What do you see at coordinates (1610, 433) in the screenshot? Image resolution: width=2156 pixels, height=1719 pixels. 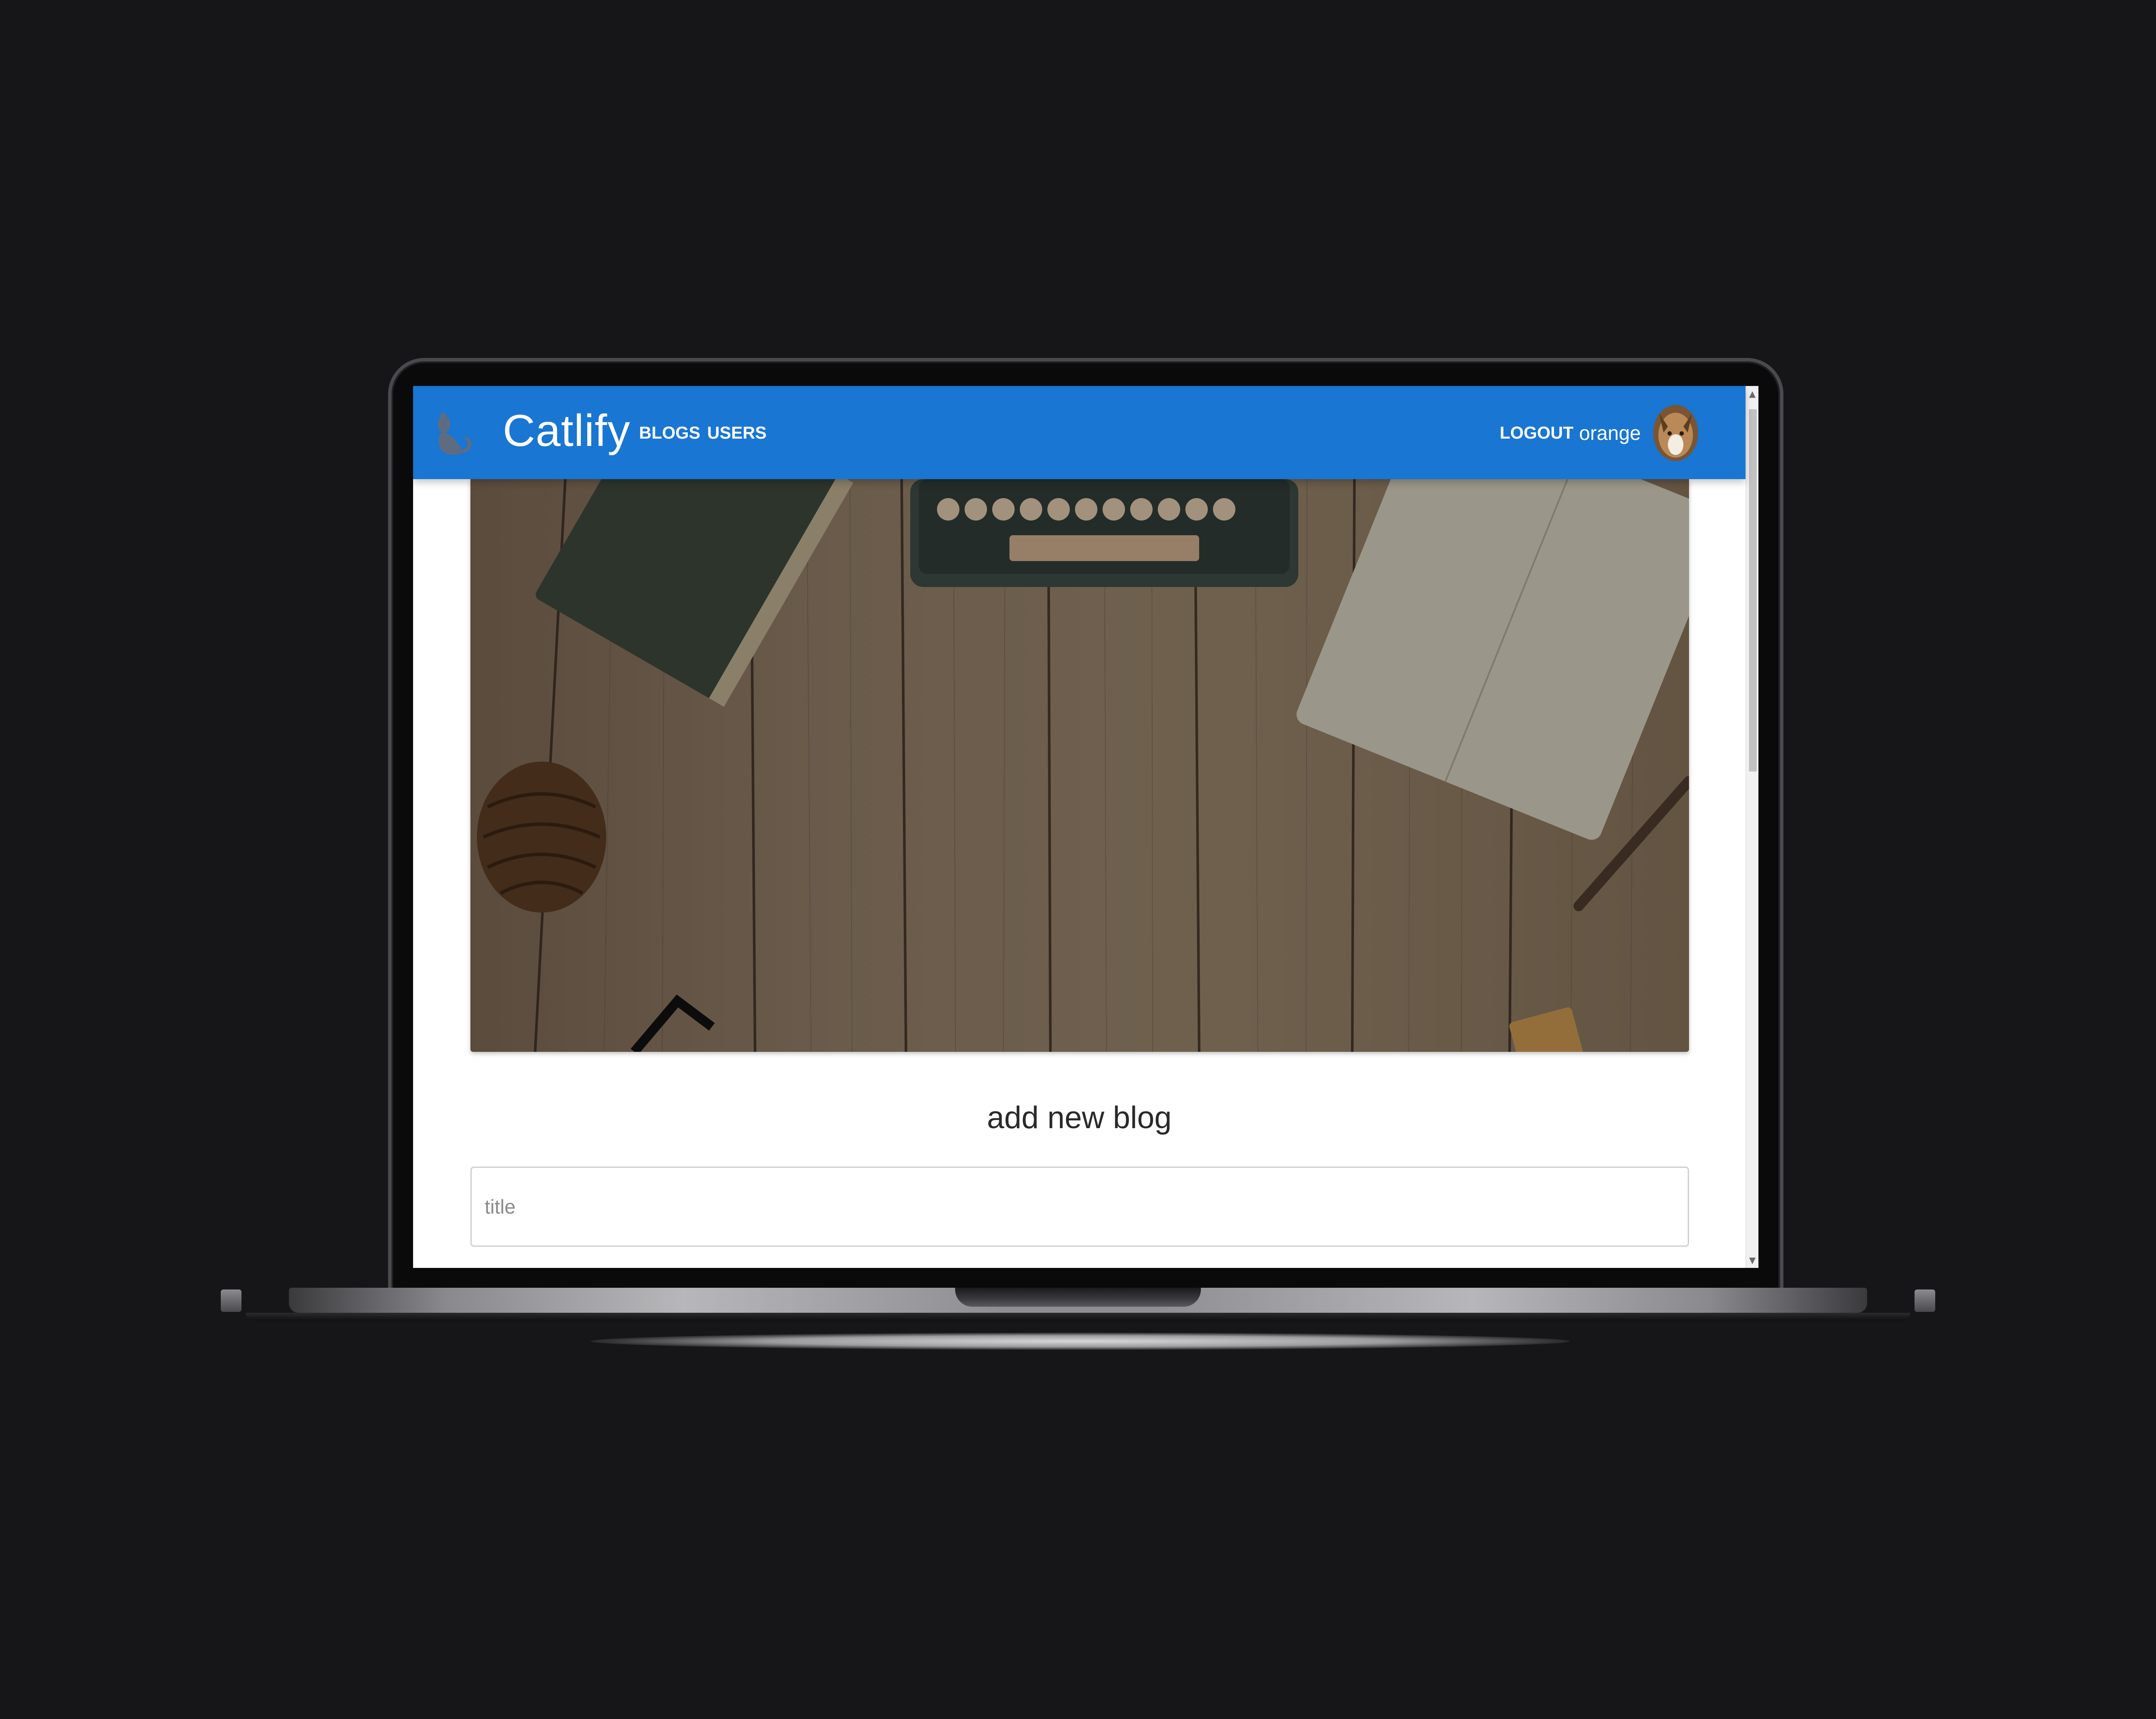 I see `username-label: orange` at bounding box center [1610, 433].